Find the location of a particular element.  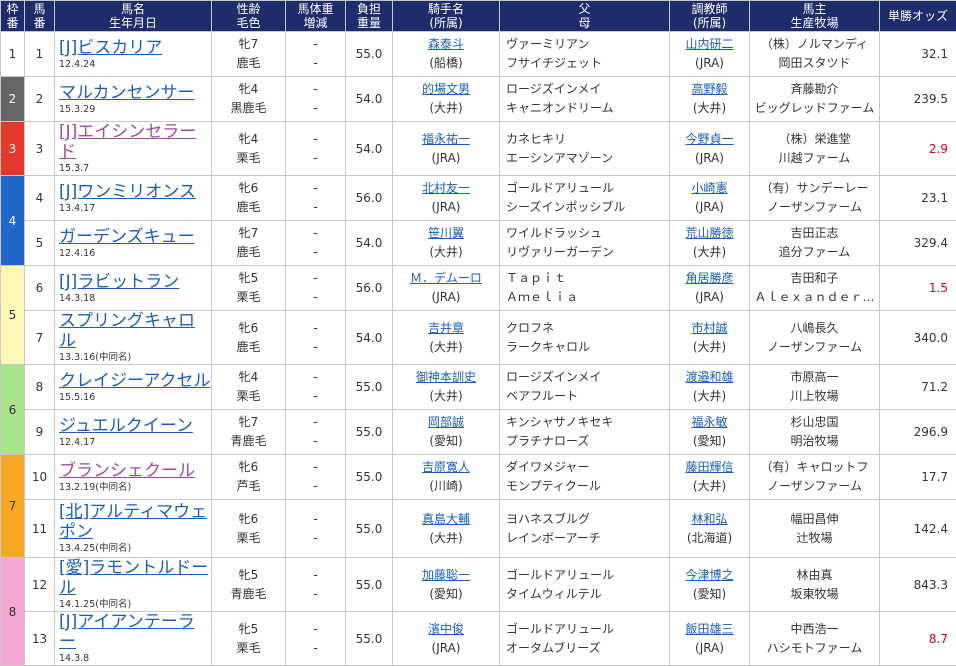

header-horse: 馬名生年月日 is located at coordinates (133, 16).